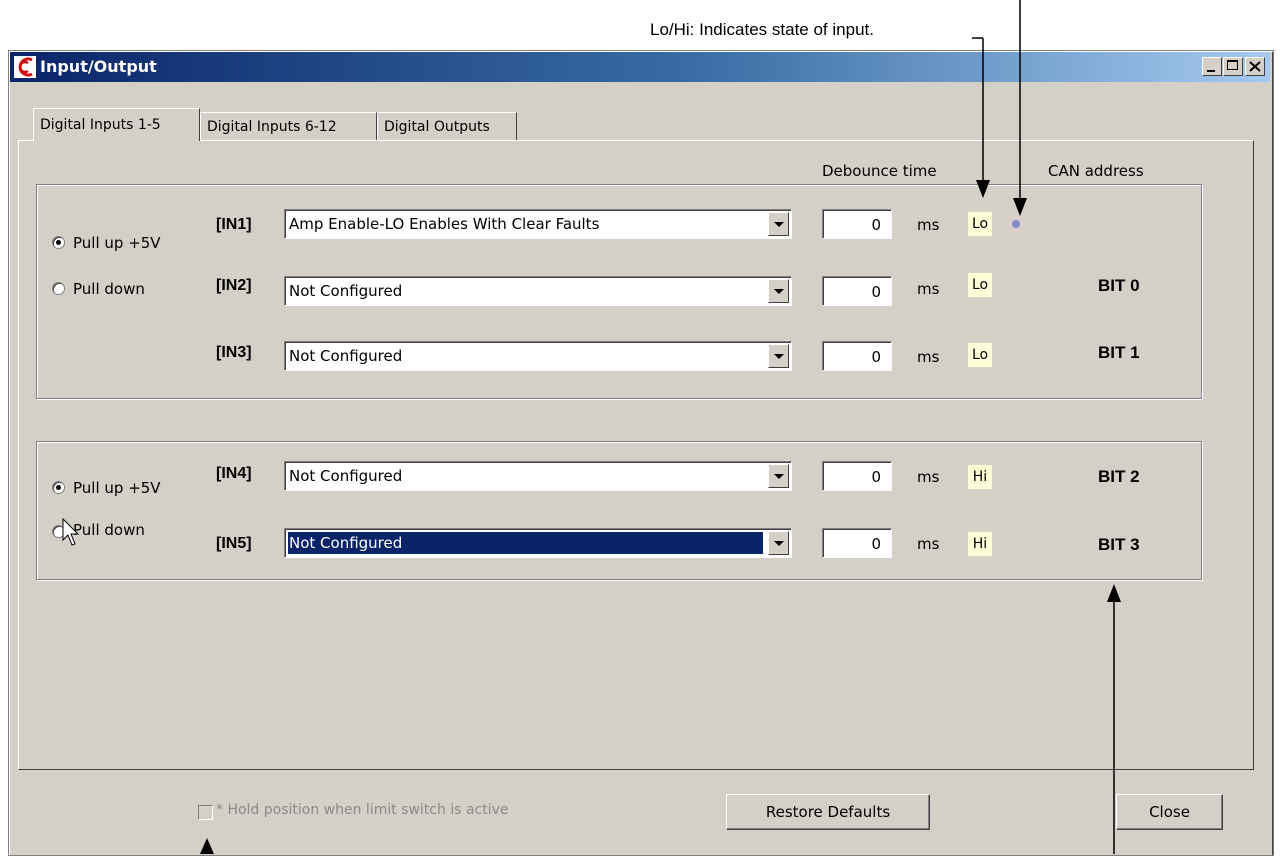  Describe the element at coordinates (116, 124) in the screenshot. I see `tab-digital-inputs-1-5: Digital Inputs 1-5` at that location.